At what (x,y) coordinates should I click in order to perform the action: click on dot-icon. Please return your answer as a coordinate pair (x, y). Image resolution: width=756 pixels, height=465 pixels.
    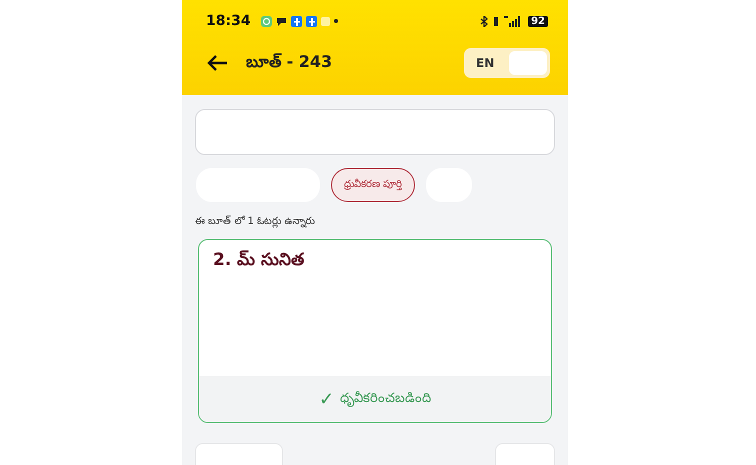
    Looking at the image, I should click on (336, 21).